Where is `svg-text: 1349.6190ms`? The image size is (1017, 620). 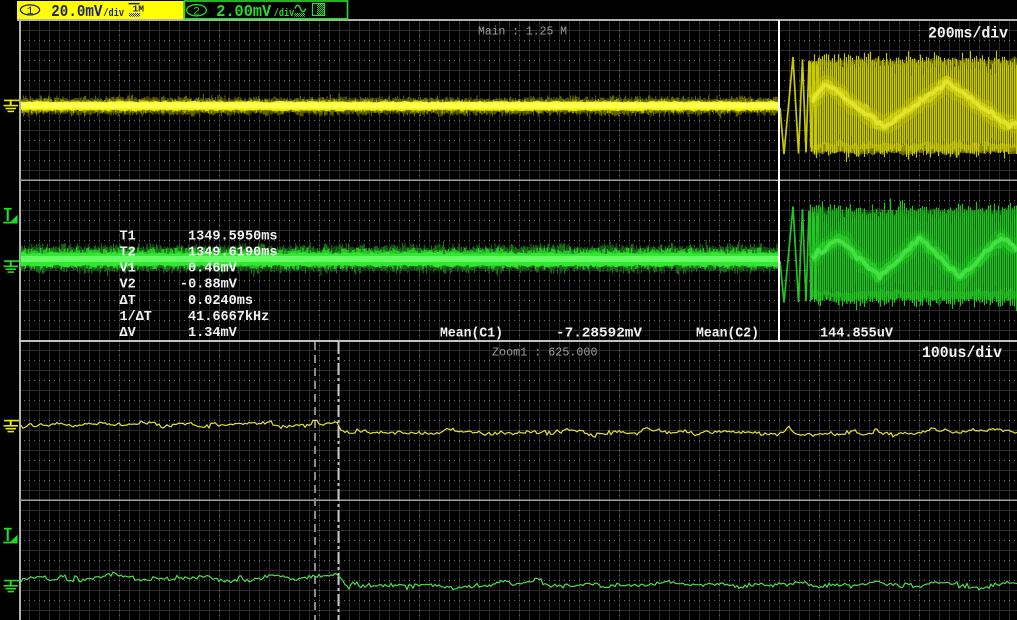 svg-text: 1349.6190ms is located at coordinates (233, 252).